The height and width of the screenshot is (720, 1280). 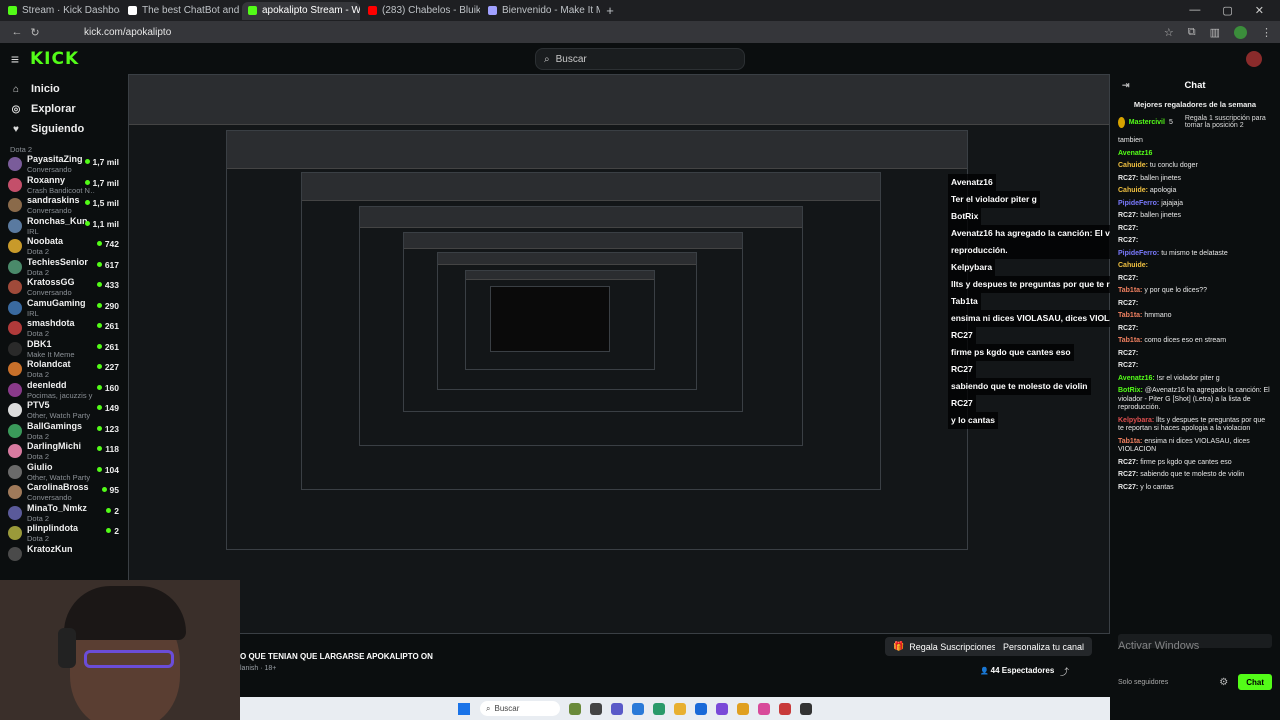 What do you see at coordinates (1169, 32) in the screenshot?
I see `star-icon: ☆` at bounding box center [1169, 32].